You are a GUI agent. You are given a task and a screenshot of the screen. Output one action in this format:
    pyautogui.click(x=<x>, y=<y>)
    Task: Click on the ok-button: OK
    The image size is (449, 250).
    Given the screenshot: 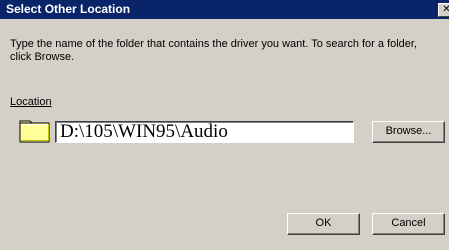 What is the action you would take?
    pyautogui.click(x=323, y=224)
    